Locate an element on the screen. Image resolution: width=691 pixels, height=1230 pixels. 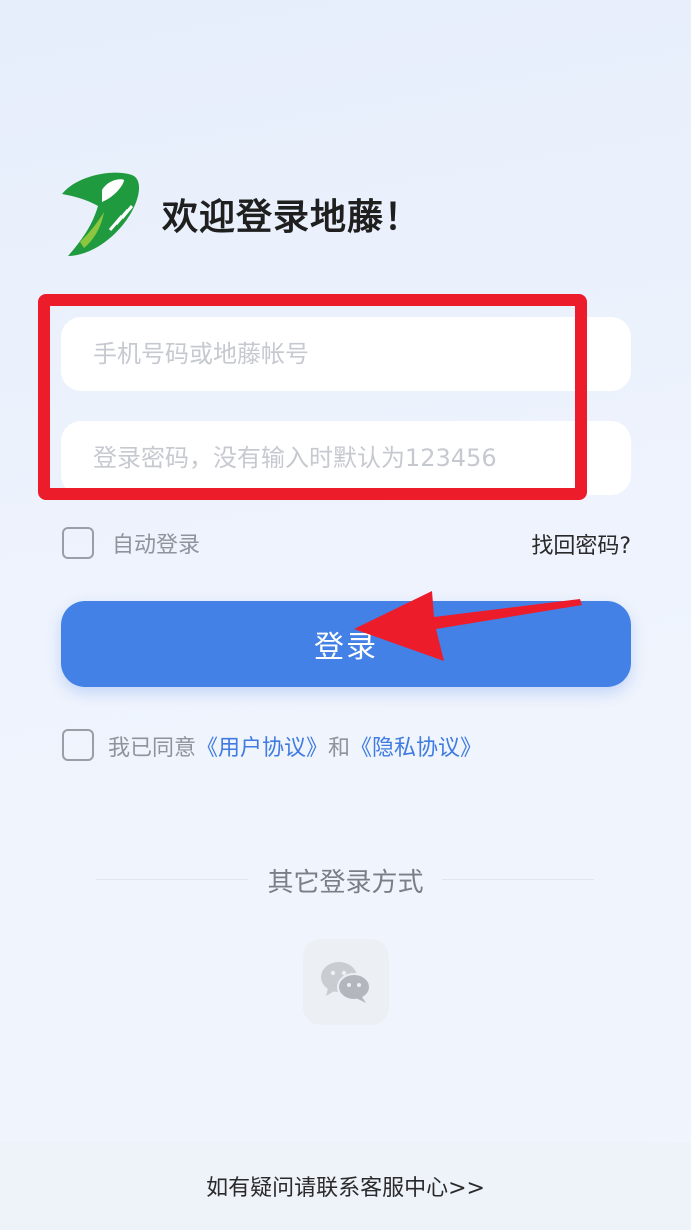
agreement-checkbox is located at coordinates (78, 745).